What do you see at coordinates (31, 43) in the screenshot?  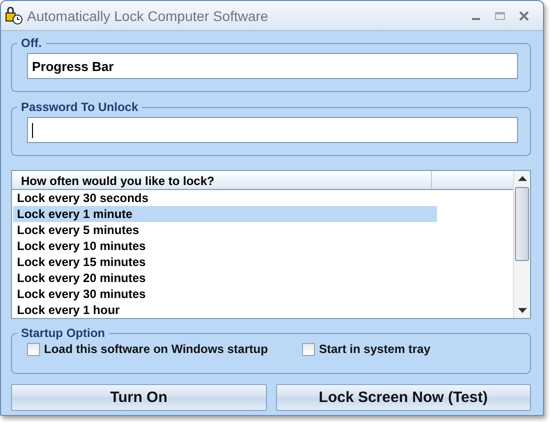 I see `group-label: Off.` at bounding box center [31, 43].